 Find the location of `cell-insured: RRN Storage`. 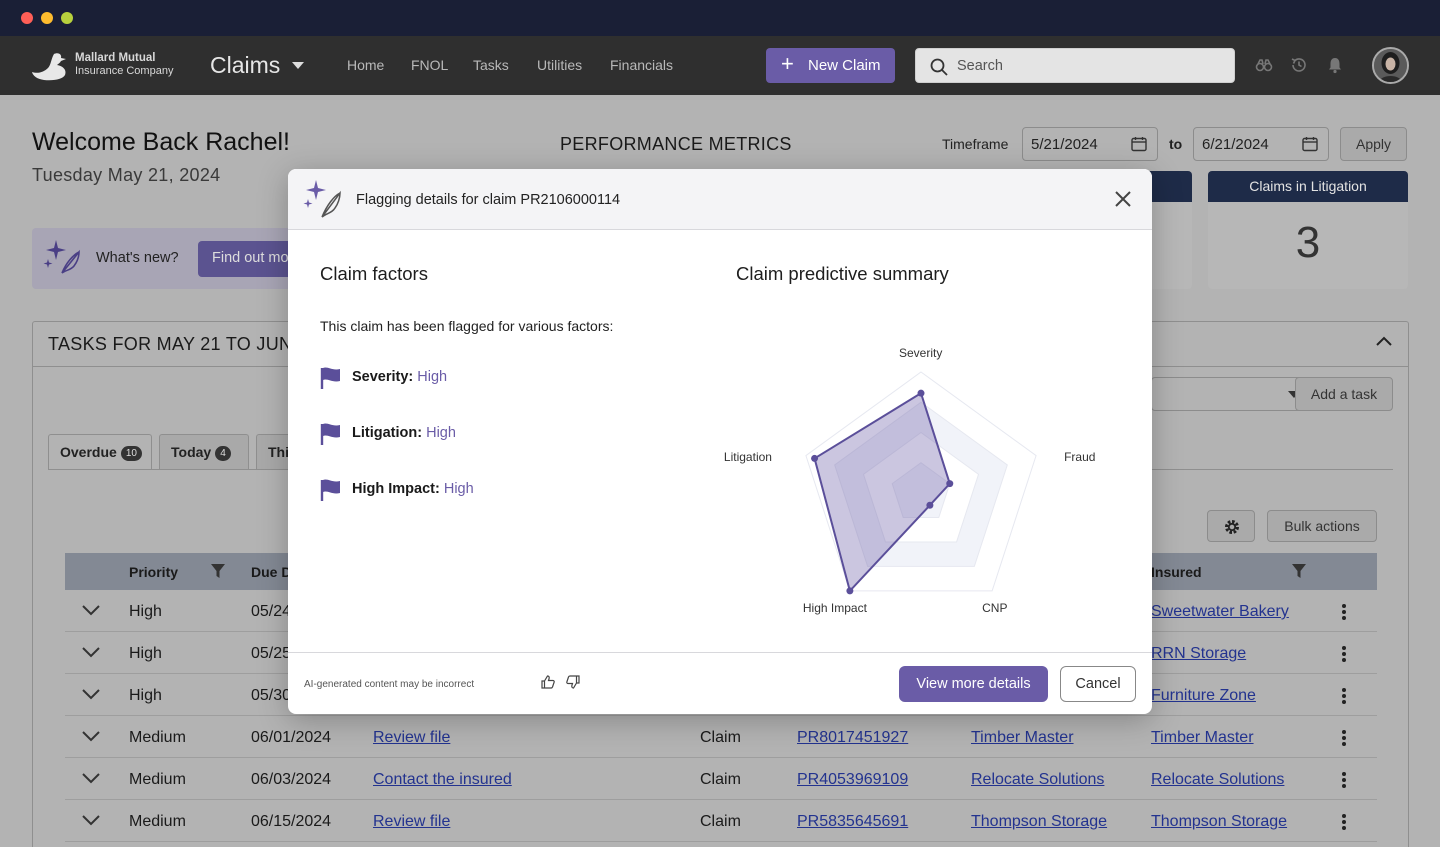

cell-insured: RRN Storage is located at coordinates (1198, 654).